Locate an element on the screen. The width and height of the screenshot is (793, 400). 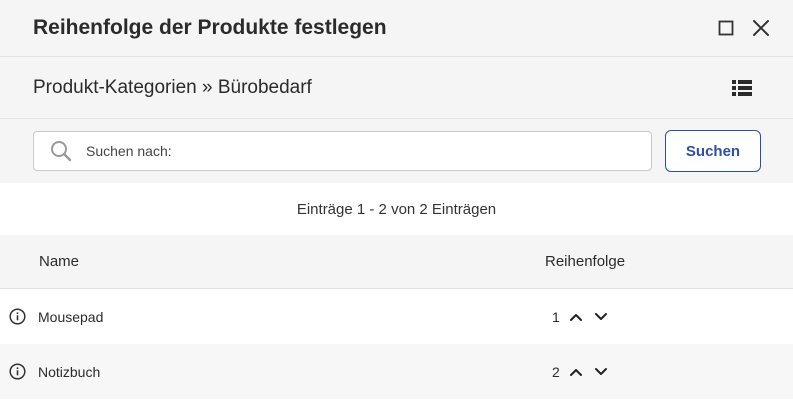
search-button: Suchen is located at coordinates (713, 151).